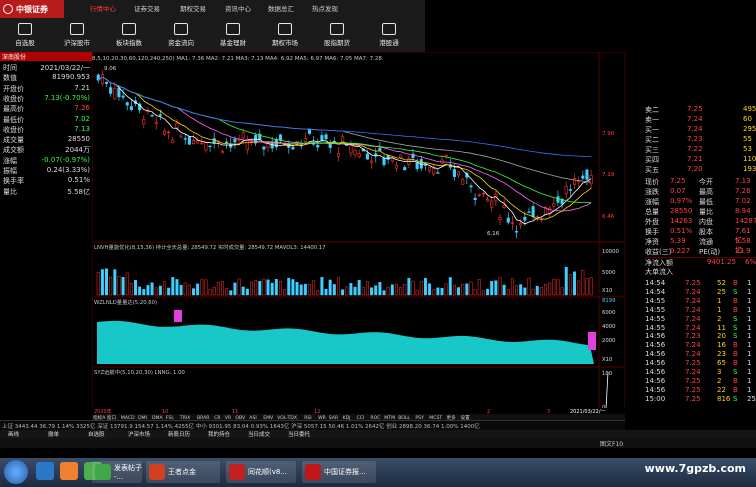 The image size is (756, 487). I want to click on toolbar-button-4: 基金理财, so click(233, 35).